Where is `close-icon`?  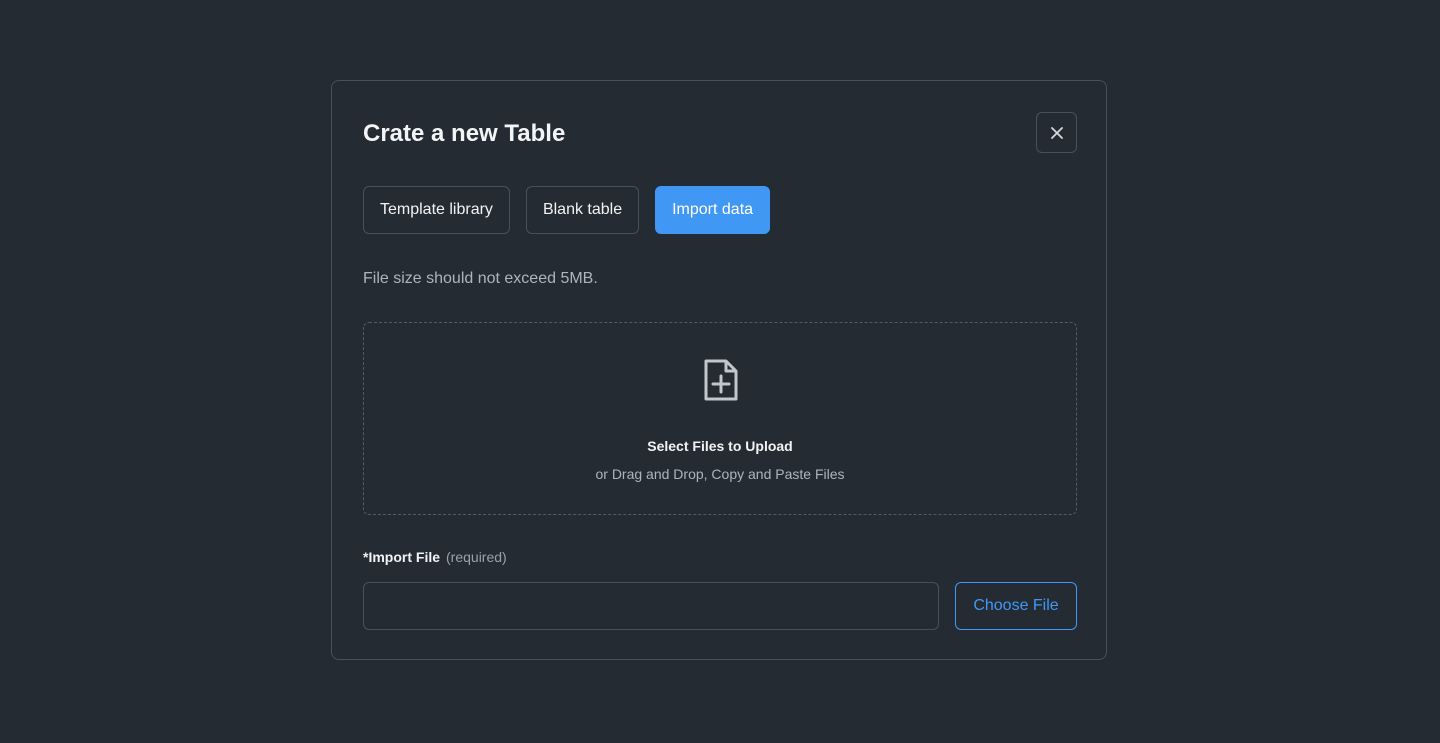
close-icon is located at coordinates (1056, 132).